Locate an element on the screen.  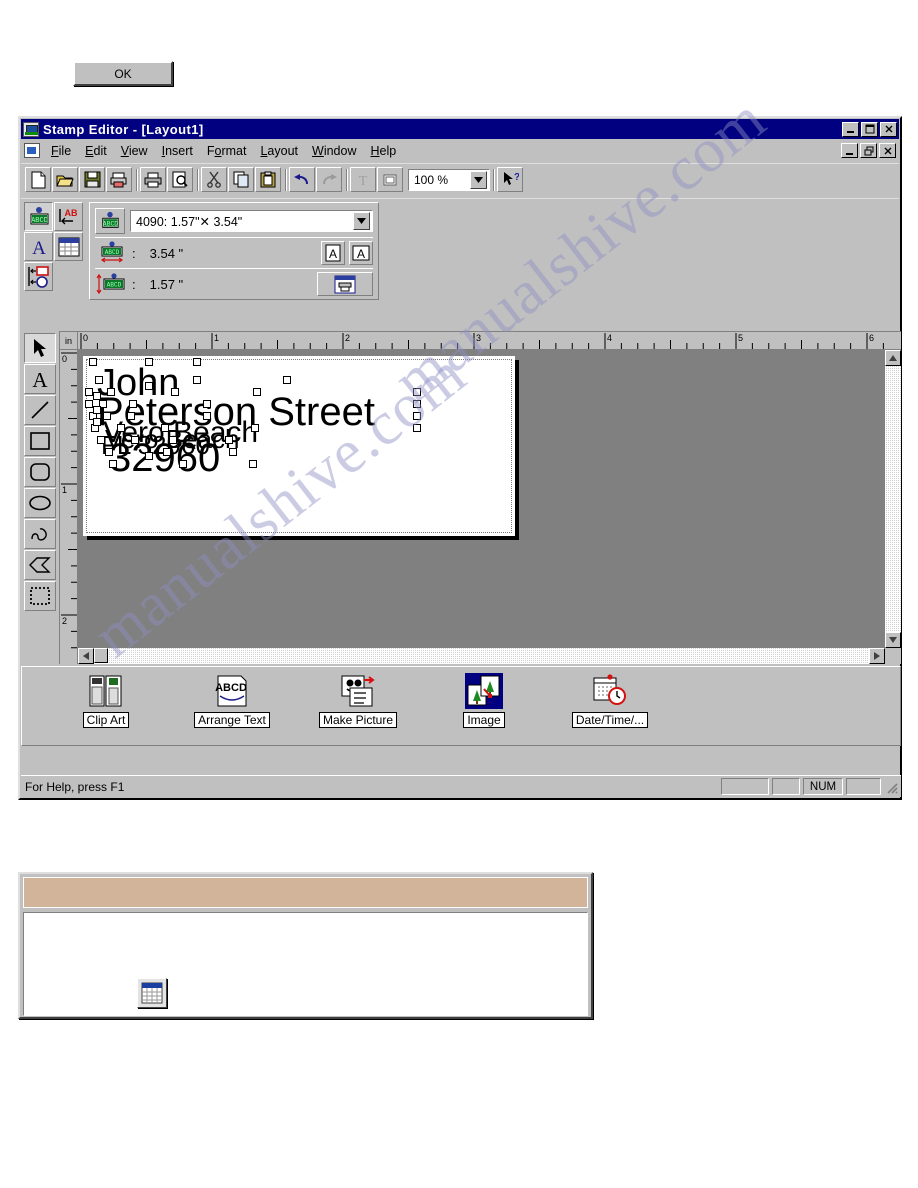
menu-item-insert: Insert is located at coordinates (177, 151).